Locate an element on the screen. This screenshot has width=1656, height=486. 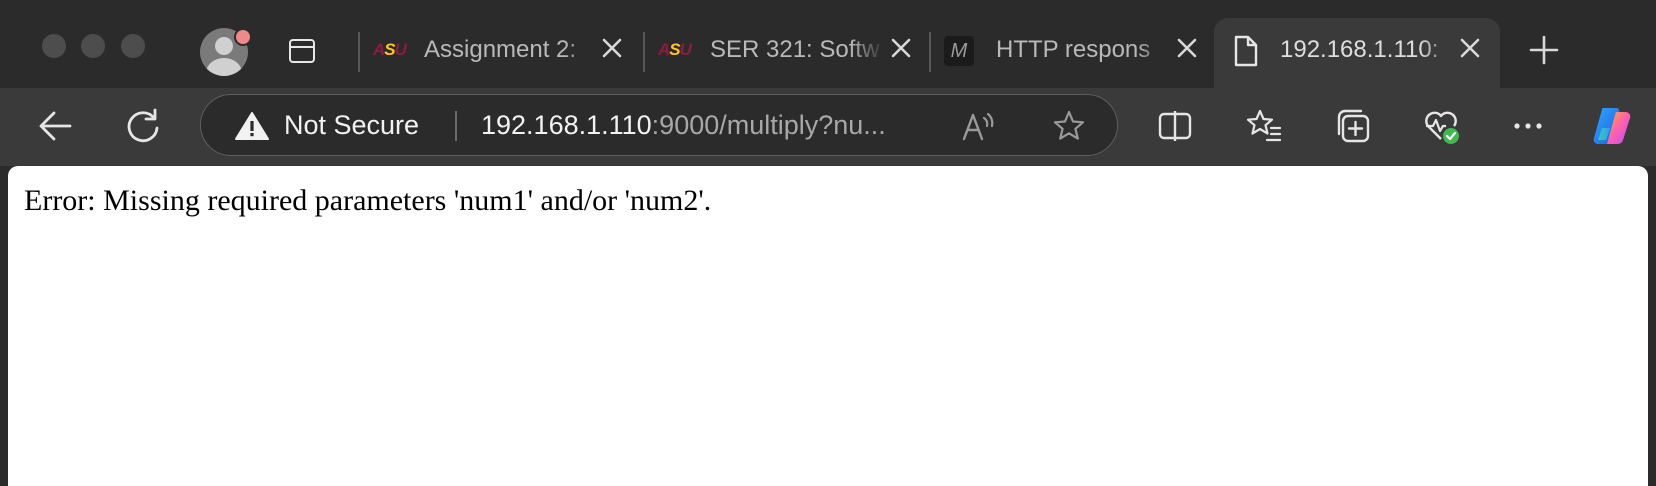
refresh-icon is located at coordinates (143, 126).